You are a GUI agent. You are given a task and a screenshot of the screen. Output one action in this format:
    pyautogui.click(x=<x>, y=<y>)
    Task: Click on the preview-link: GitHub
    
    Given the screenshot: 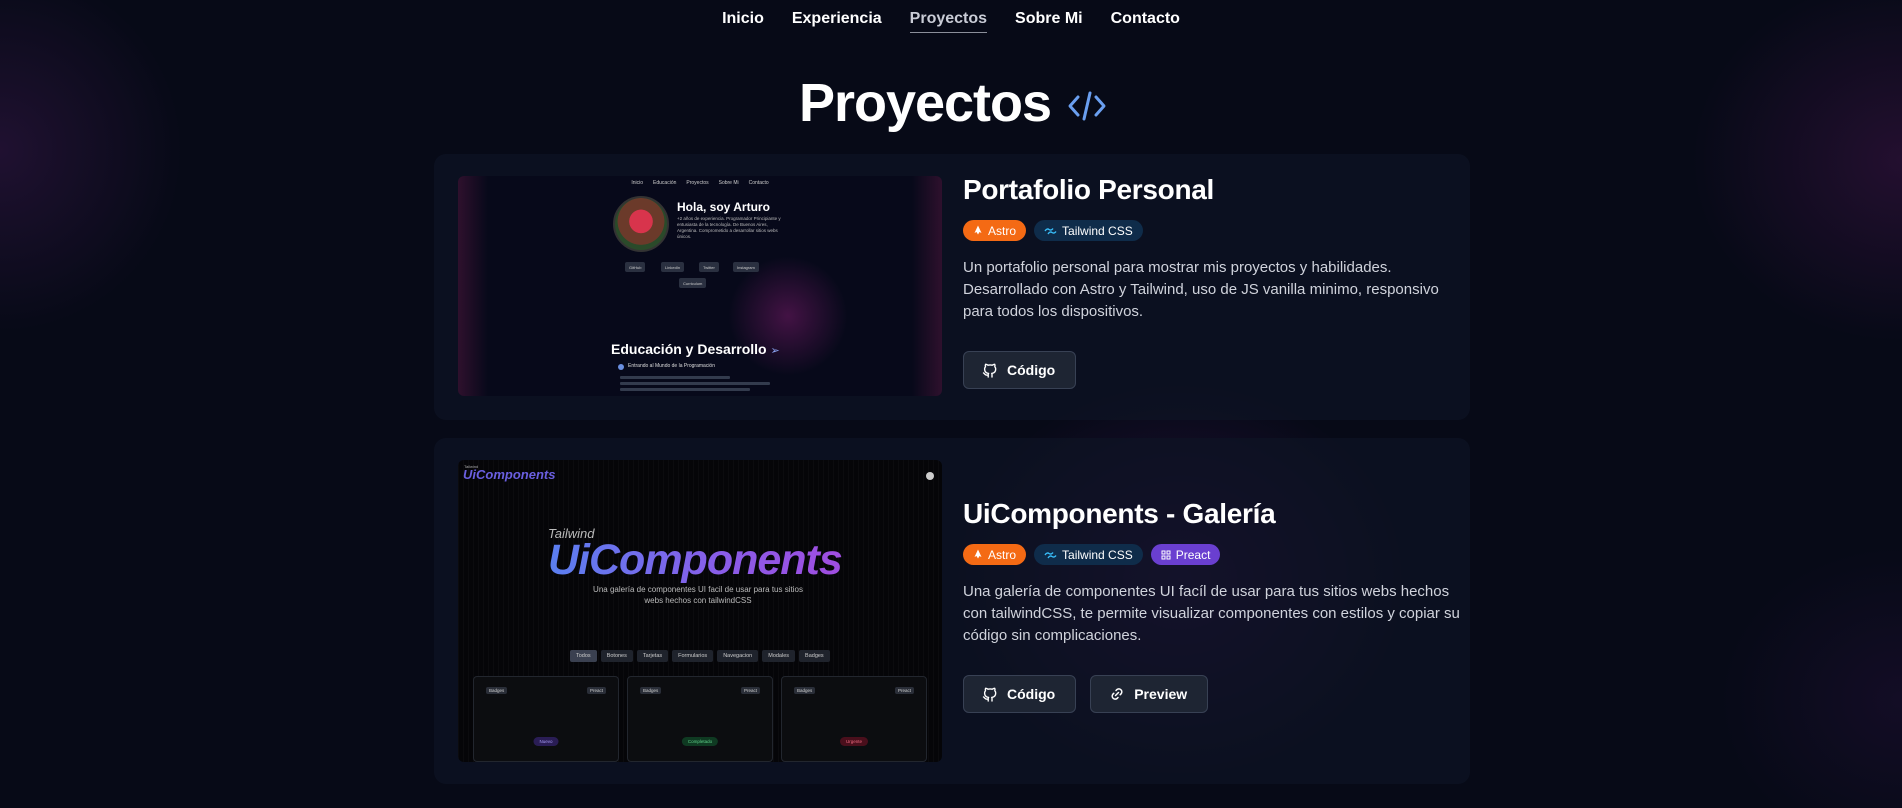 What is the action you would take?
    pyautogui.click(x=635, y=267)
    